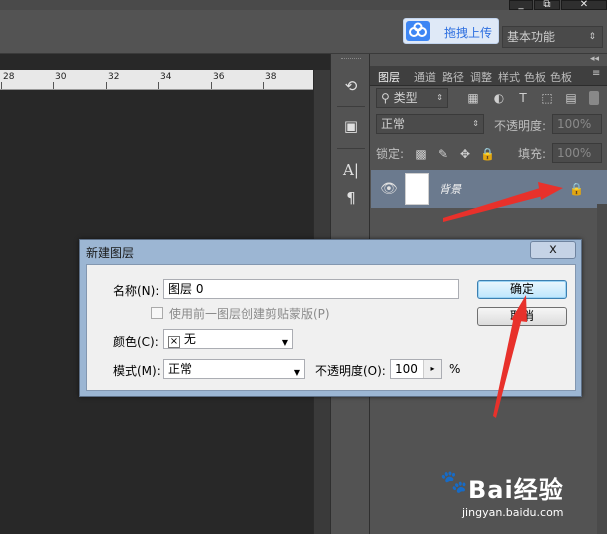  What do you see at coordinates (136, 342) in the screenshot?
I see `color-label: 颜色(C):` at bounding box center [136, 342].